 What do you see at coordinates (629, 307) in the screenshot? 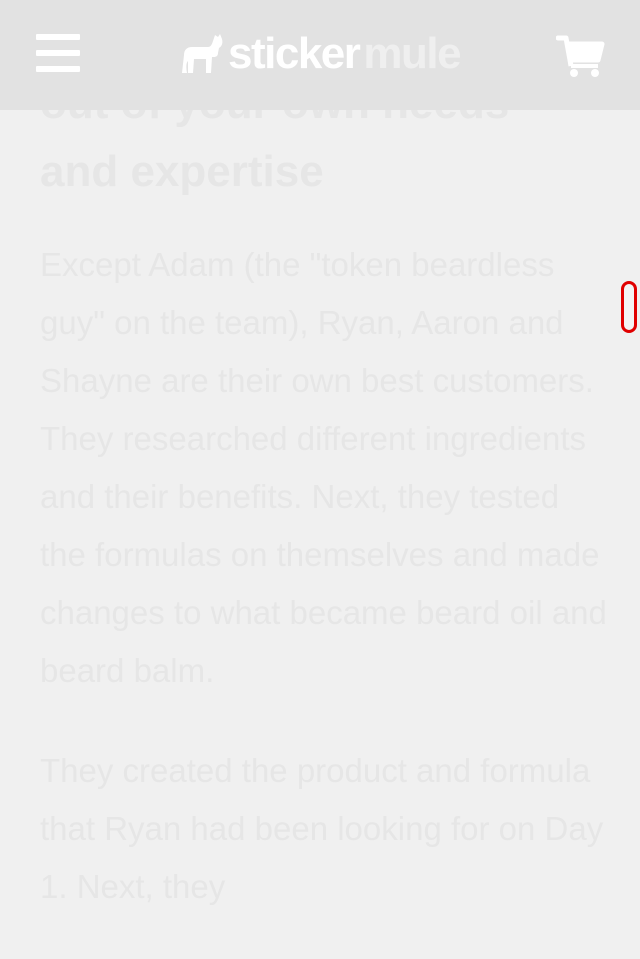
I see `scroll-indicator` at bounding box center [629, 307].